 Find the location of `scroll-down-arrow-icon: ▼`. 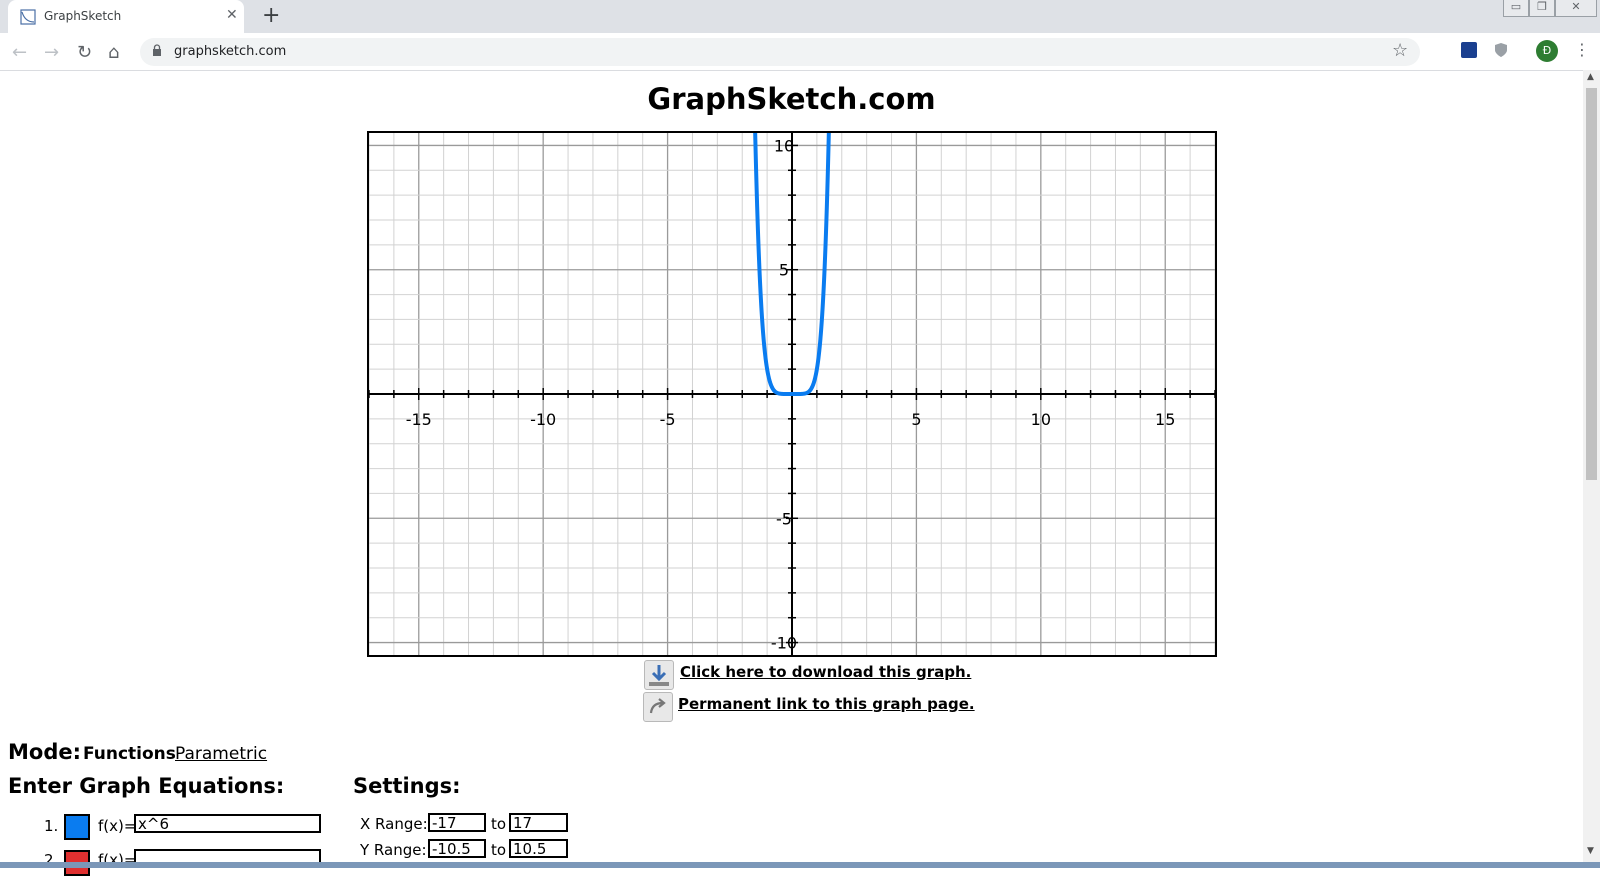

scroll-down-arrow-icon: ▼ is located at coordinates (1590, 851).